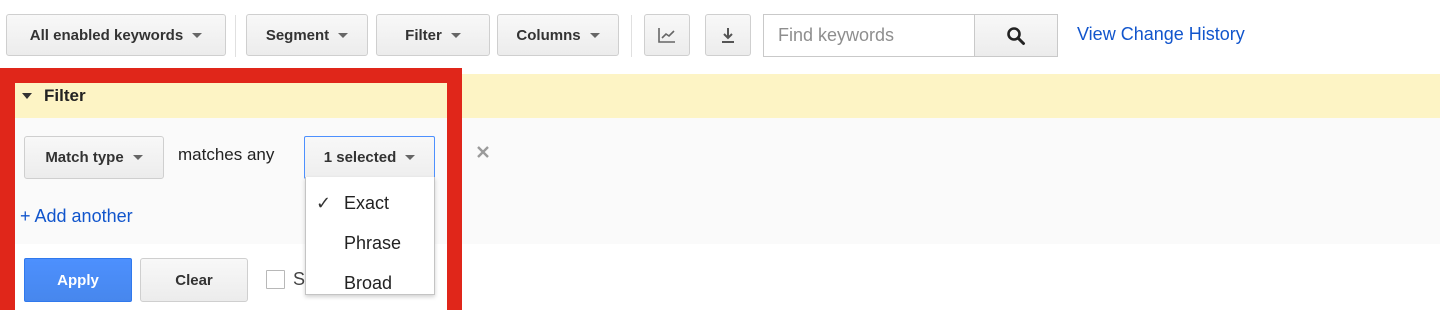 The height and width of the screenshot is (310, 1440). I want to click on download-button, so click(728, 35).